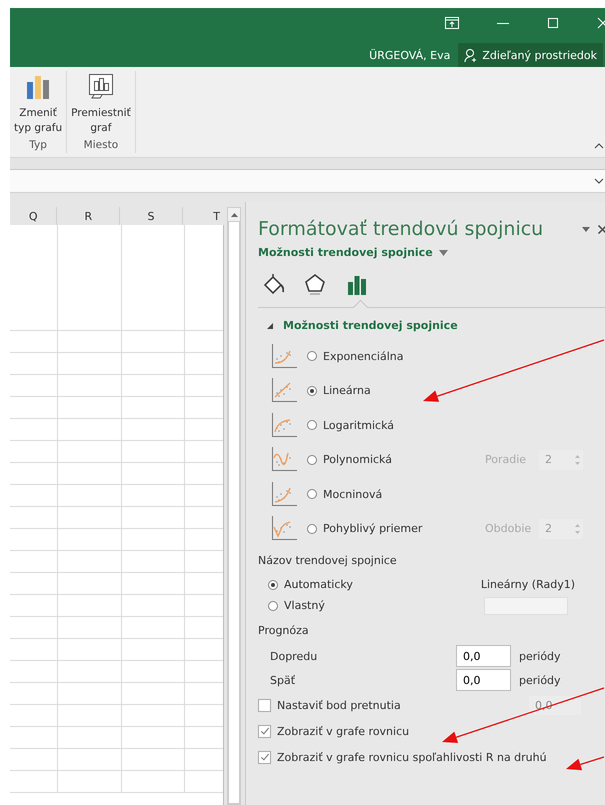 The height and width of the screenshot is (805, 605). Describe the element at coordinates (363, 356) in the screenshot. I see `option-label: Exponenciálna` at that location.